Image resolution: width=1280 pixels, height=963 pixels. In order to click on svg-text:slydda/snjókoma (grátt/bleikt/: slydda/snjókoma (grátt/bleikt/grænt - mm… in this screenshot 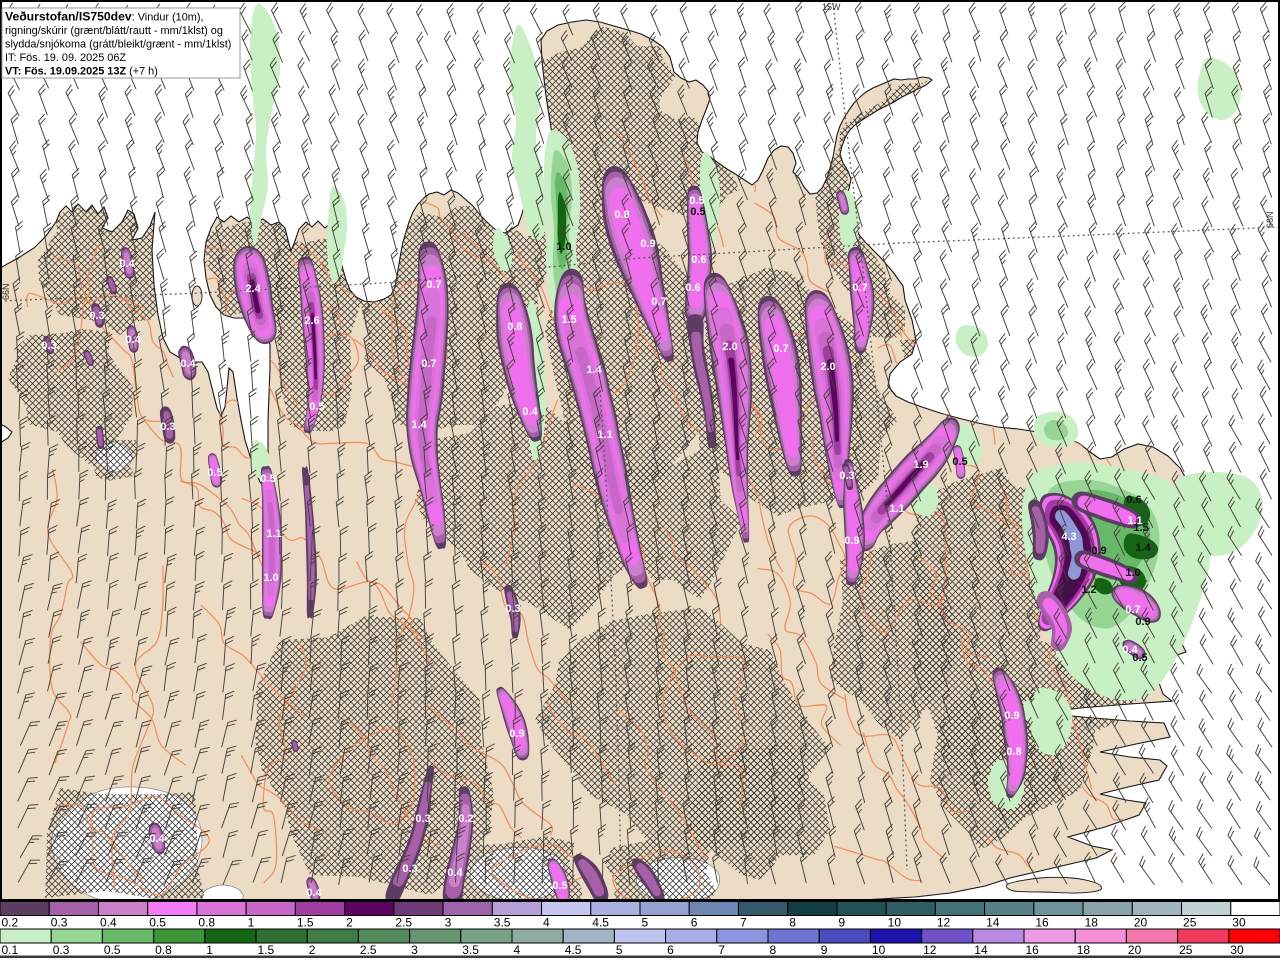, I will do `click(118, 45)`.